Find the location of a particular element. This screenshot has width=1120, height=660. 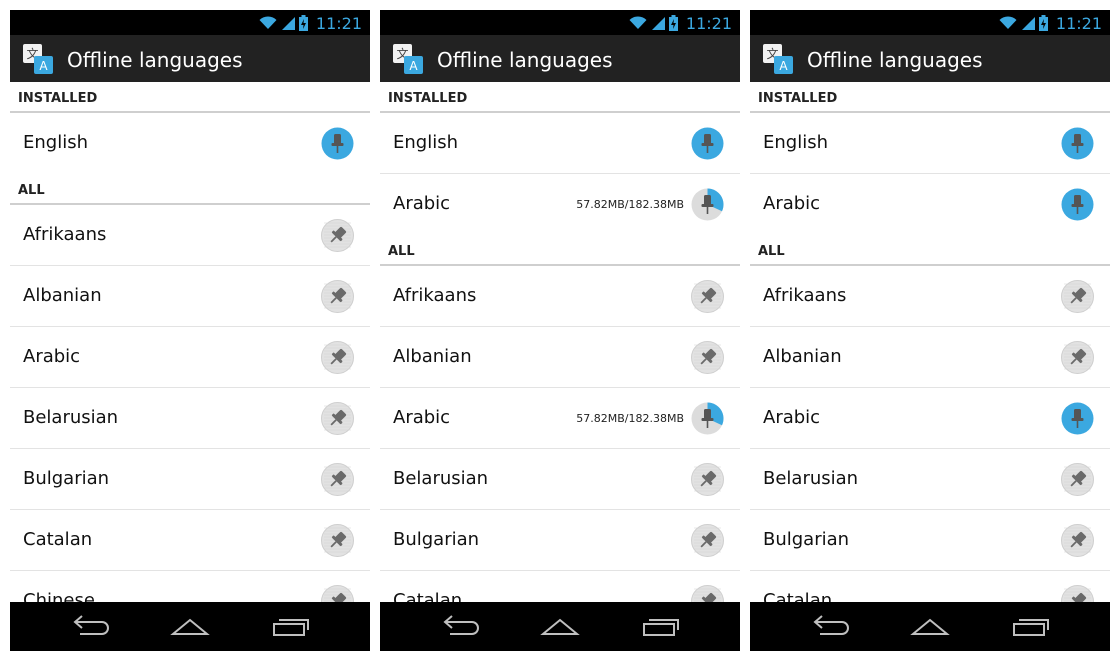

action-bar-title: Offline languages is located at coordinates (525, 60).